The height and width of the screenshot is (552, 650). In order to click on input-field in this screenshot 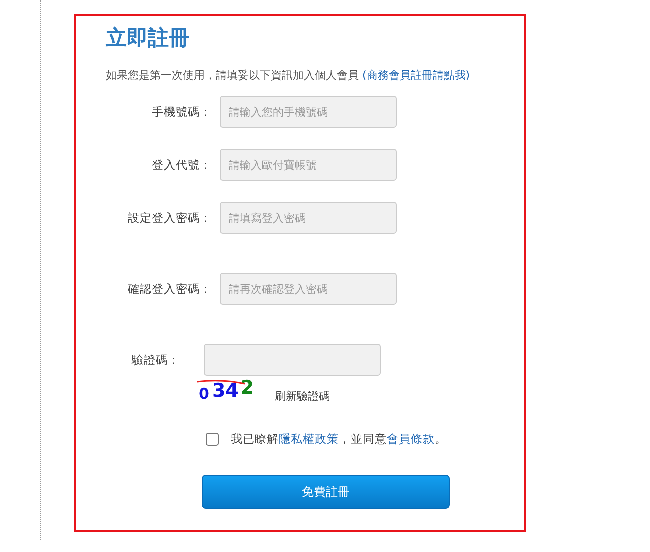, I will do `click(292, 360)`.